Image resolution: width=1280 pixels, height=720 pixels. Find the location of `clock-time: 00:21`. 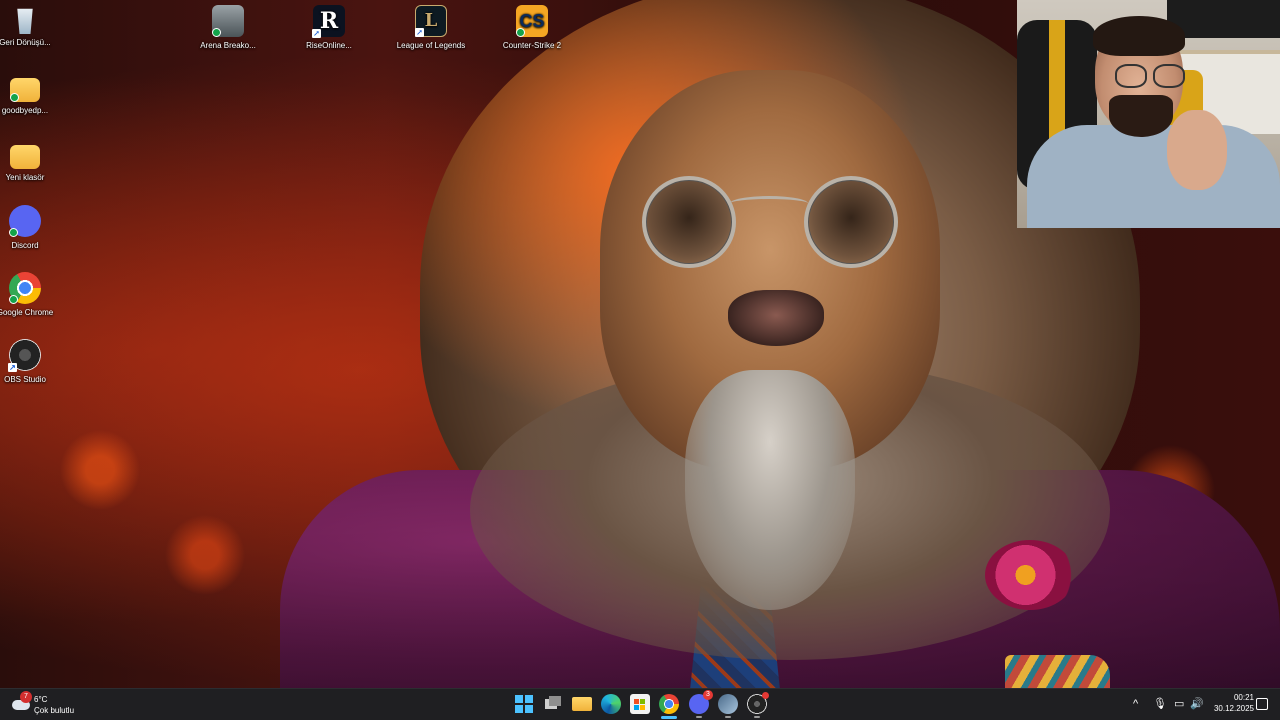

clock-time: 00:21 is located at coordinates (1243, 697).